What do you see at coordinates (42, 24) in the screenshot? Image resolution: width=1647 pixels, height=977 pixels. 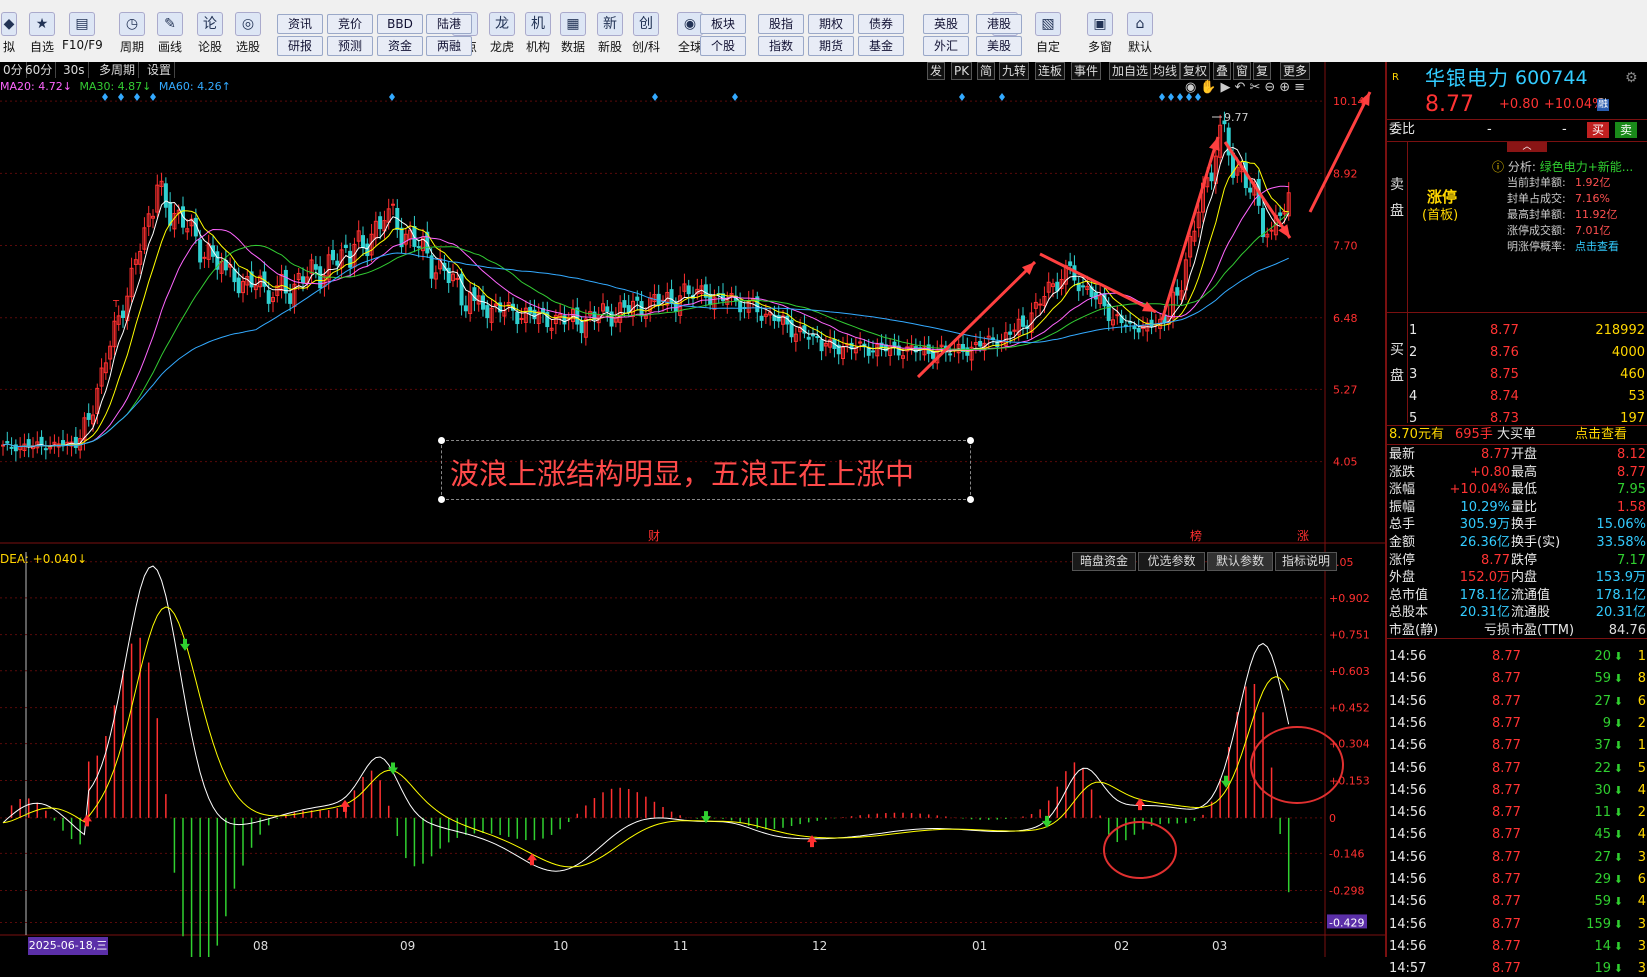 I see `toolbar-icon: ★` at bounding box center [42, 24].